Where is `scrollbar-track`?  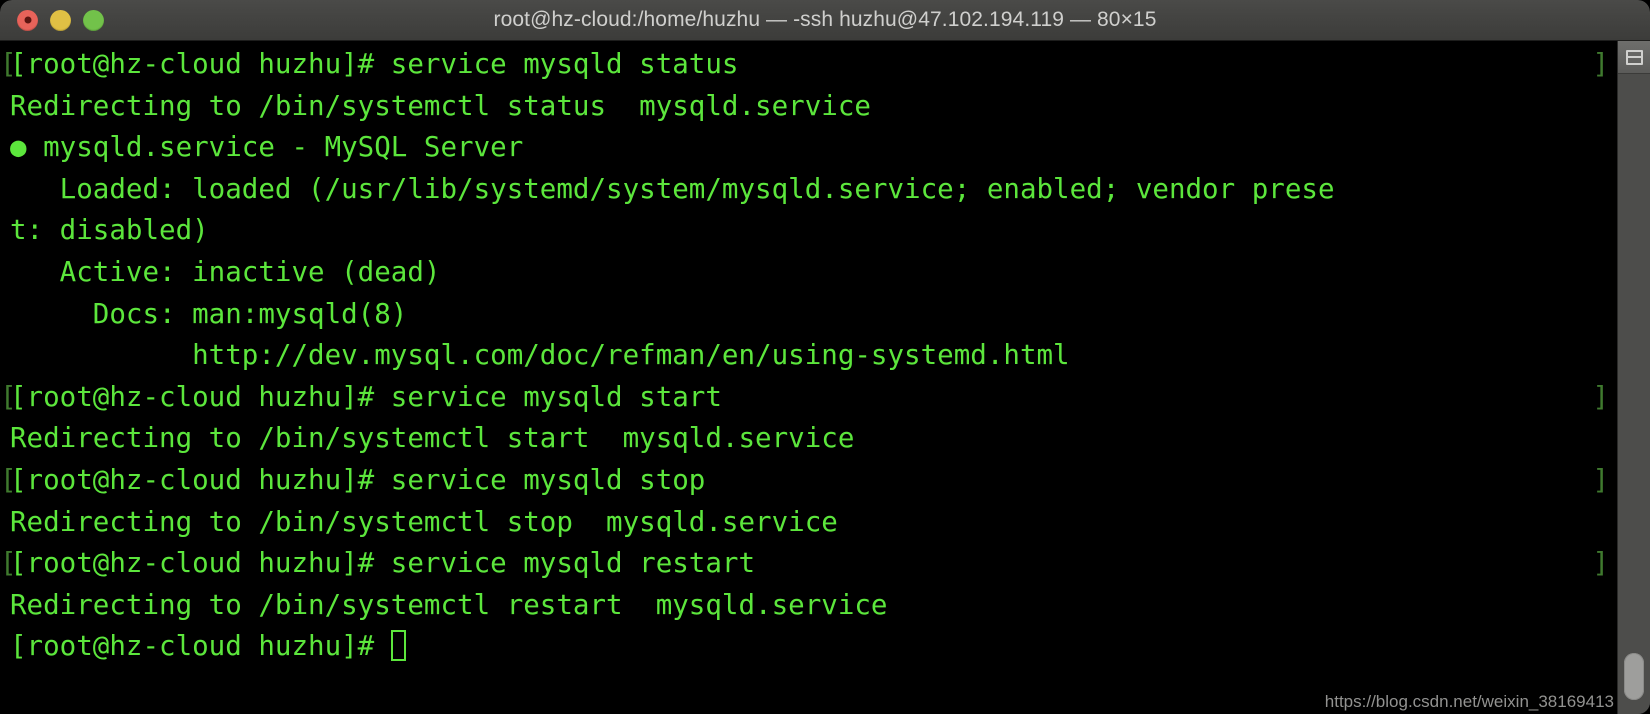 scrollbar-track is located at coordinates (1634, 394).